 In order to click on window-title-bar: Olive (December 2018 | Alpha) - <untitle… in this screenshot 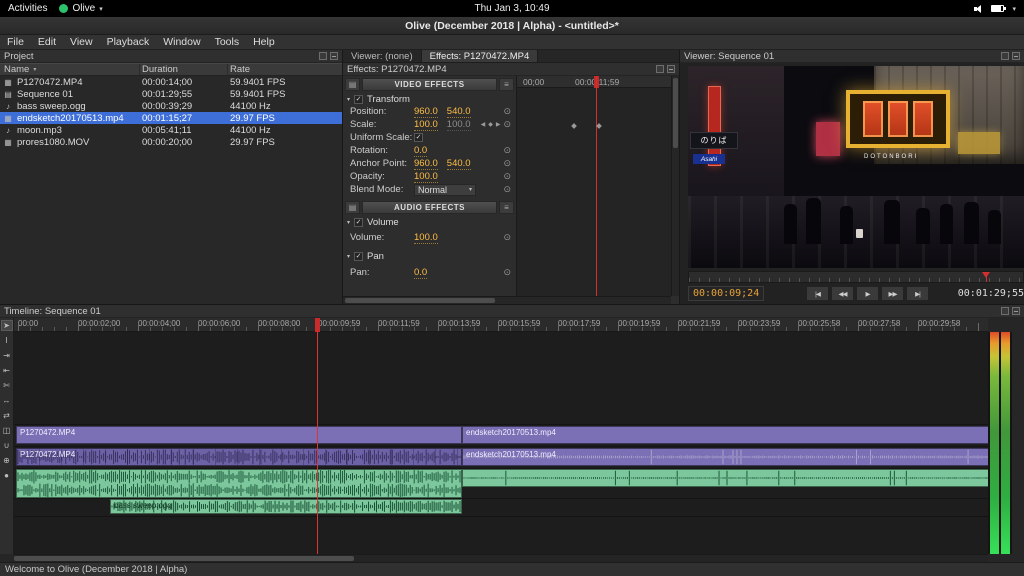, I will do `click(512, 26)`.